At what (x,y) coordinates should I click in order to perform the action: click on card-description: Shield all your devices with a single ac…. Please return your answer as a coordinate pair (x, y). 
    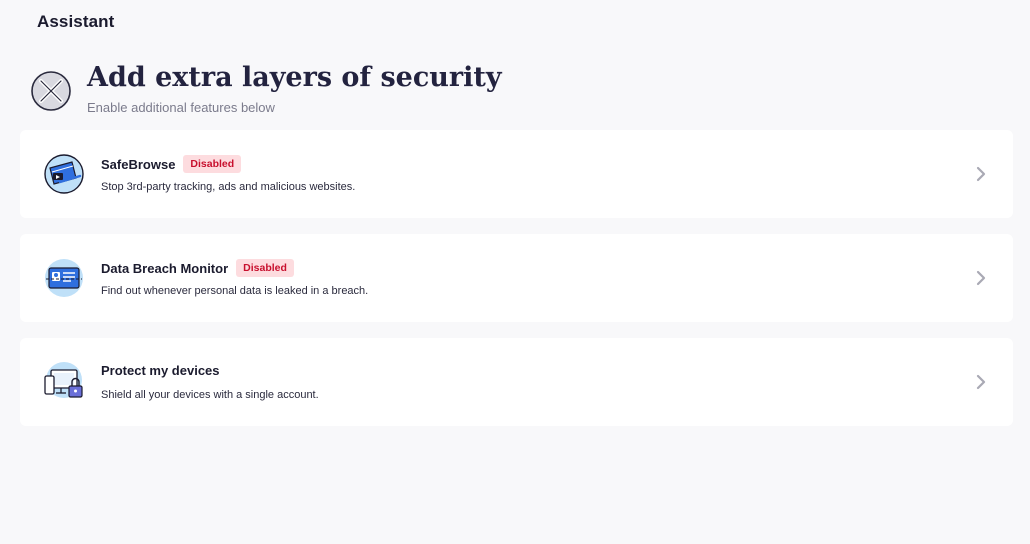
    Looking at the image, I should click on (210, 395).